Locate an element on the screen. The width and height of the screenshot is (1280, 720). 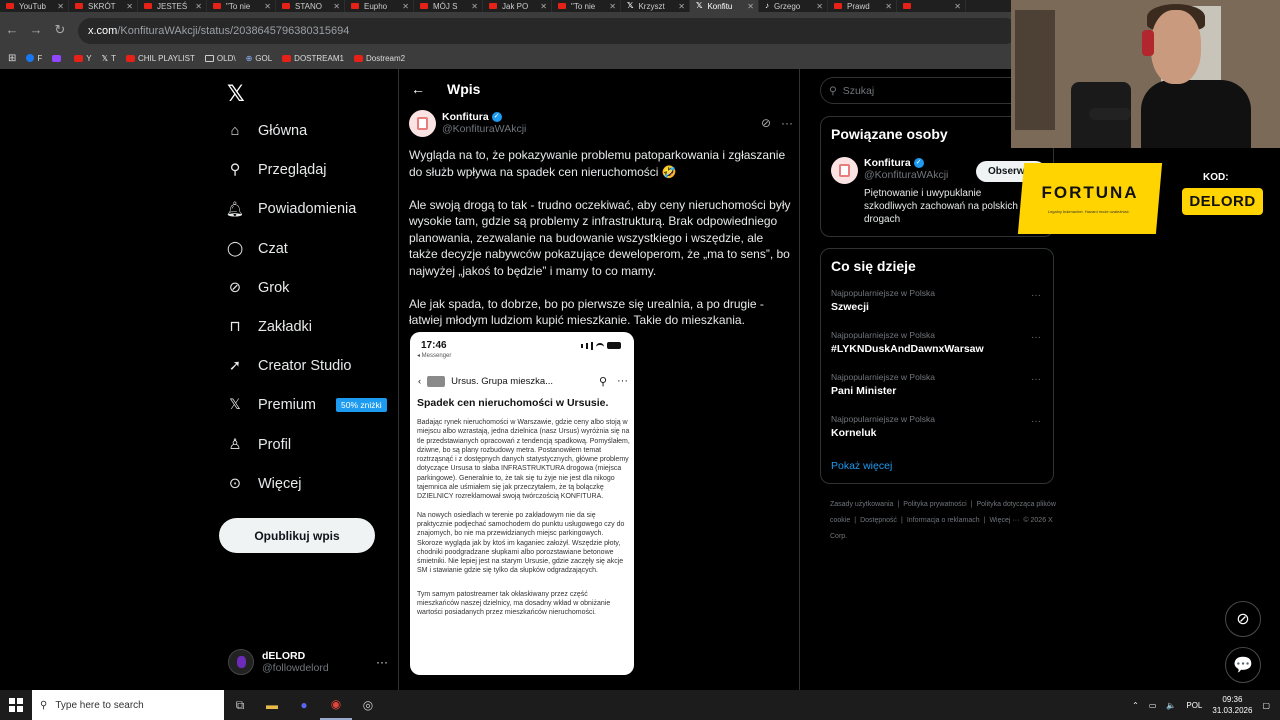
show-more-link: Pokaż więcej is located at coordinates (861, 466).